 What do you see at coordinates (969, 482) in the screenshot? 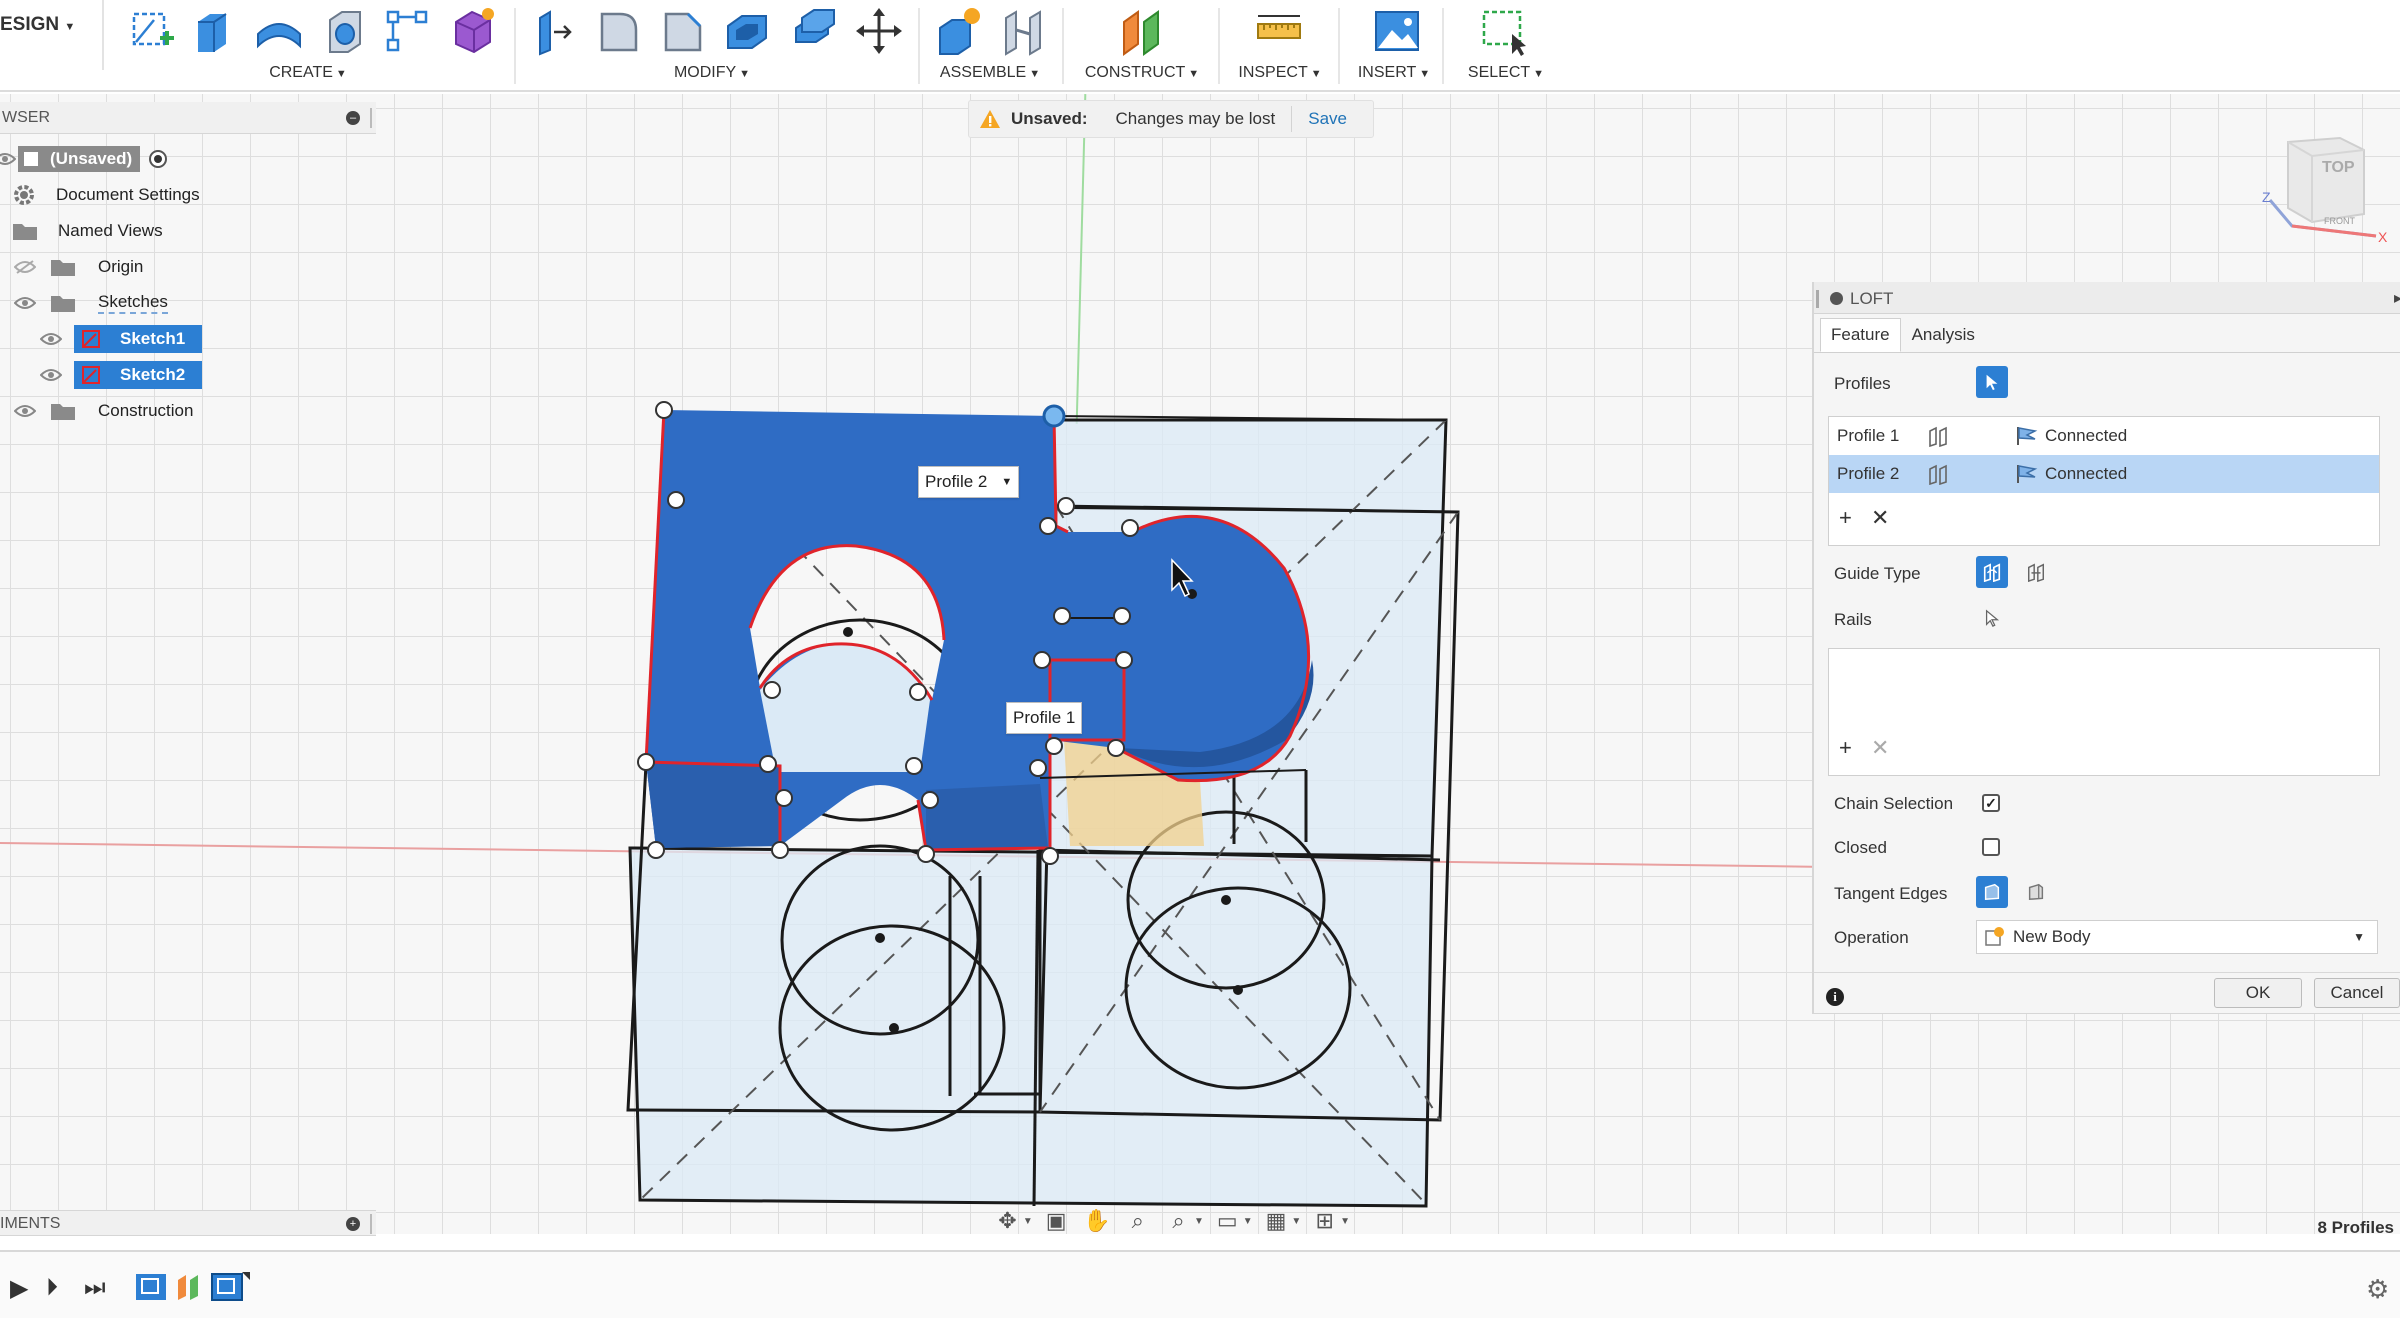
I see `profile-2-tag: Profile 2 ▼` at bounding box center [969, 482].